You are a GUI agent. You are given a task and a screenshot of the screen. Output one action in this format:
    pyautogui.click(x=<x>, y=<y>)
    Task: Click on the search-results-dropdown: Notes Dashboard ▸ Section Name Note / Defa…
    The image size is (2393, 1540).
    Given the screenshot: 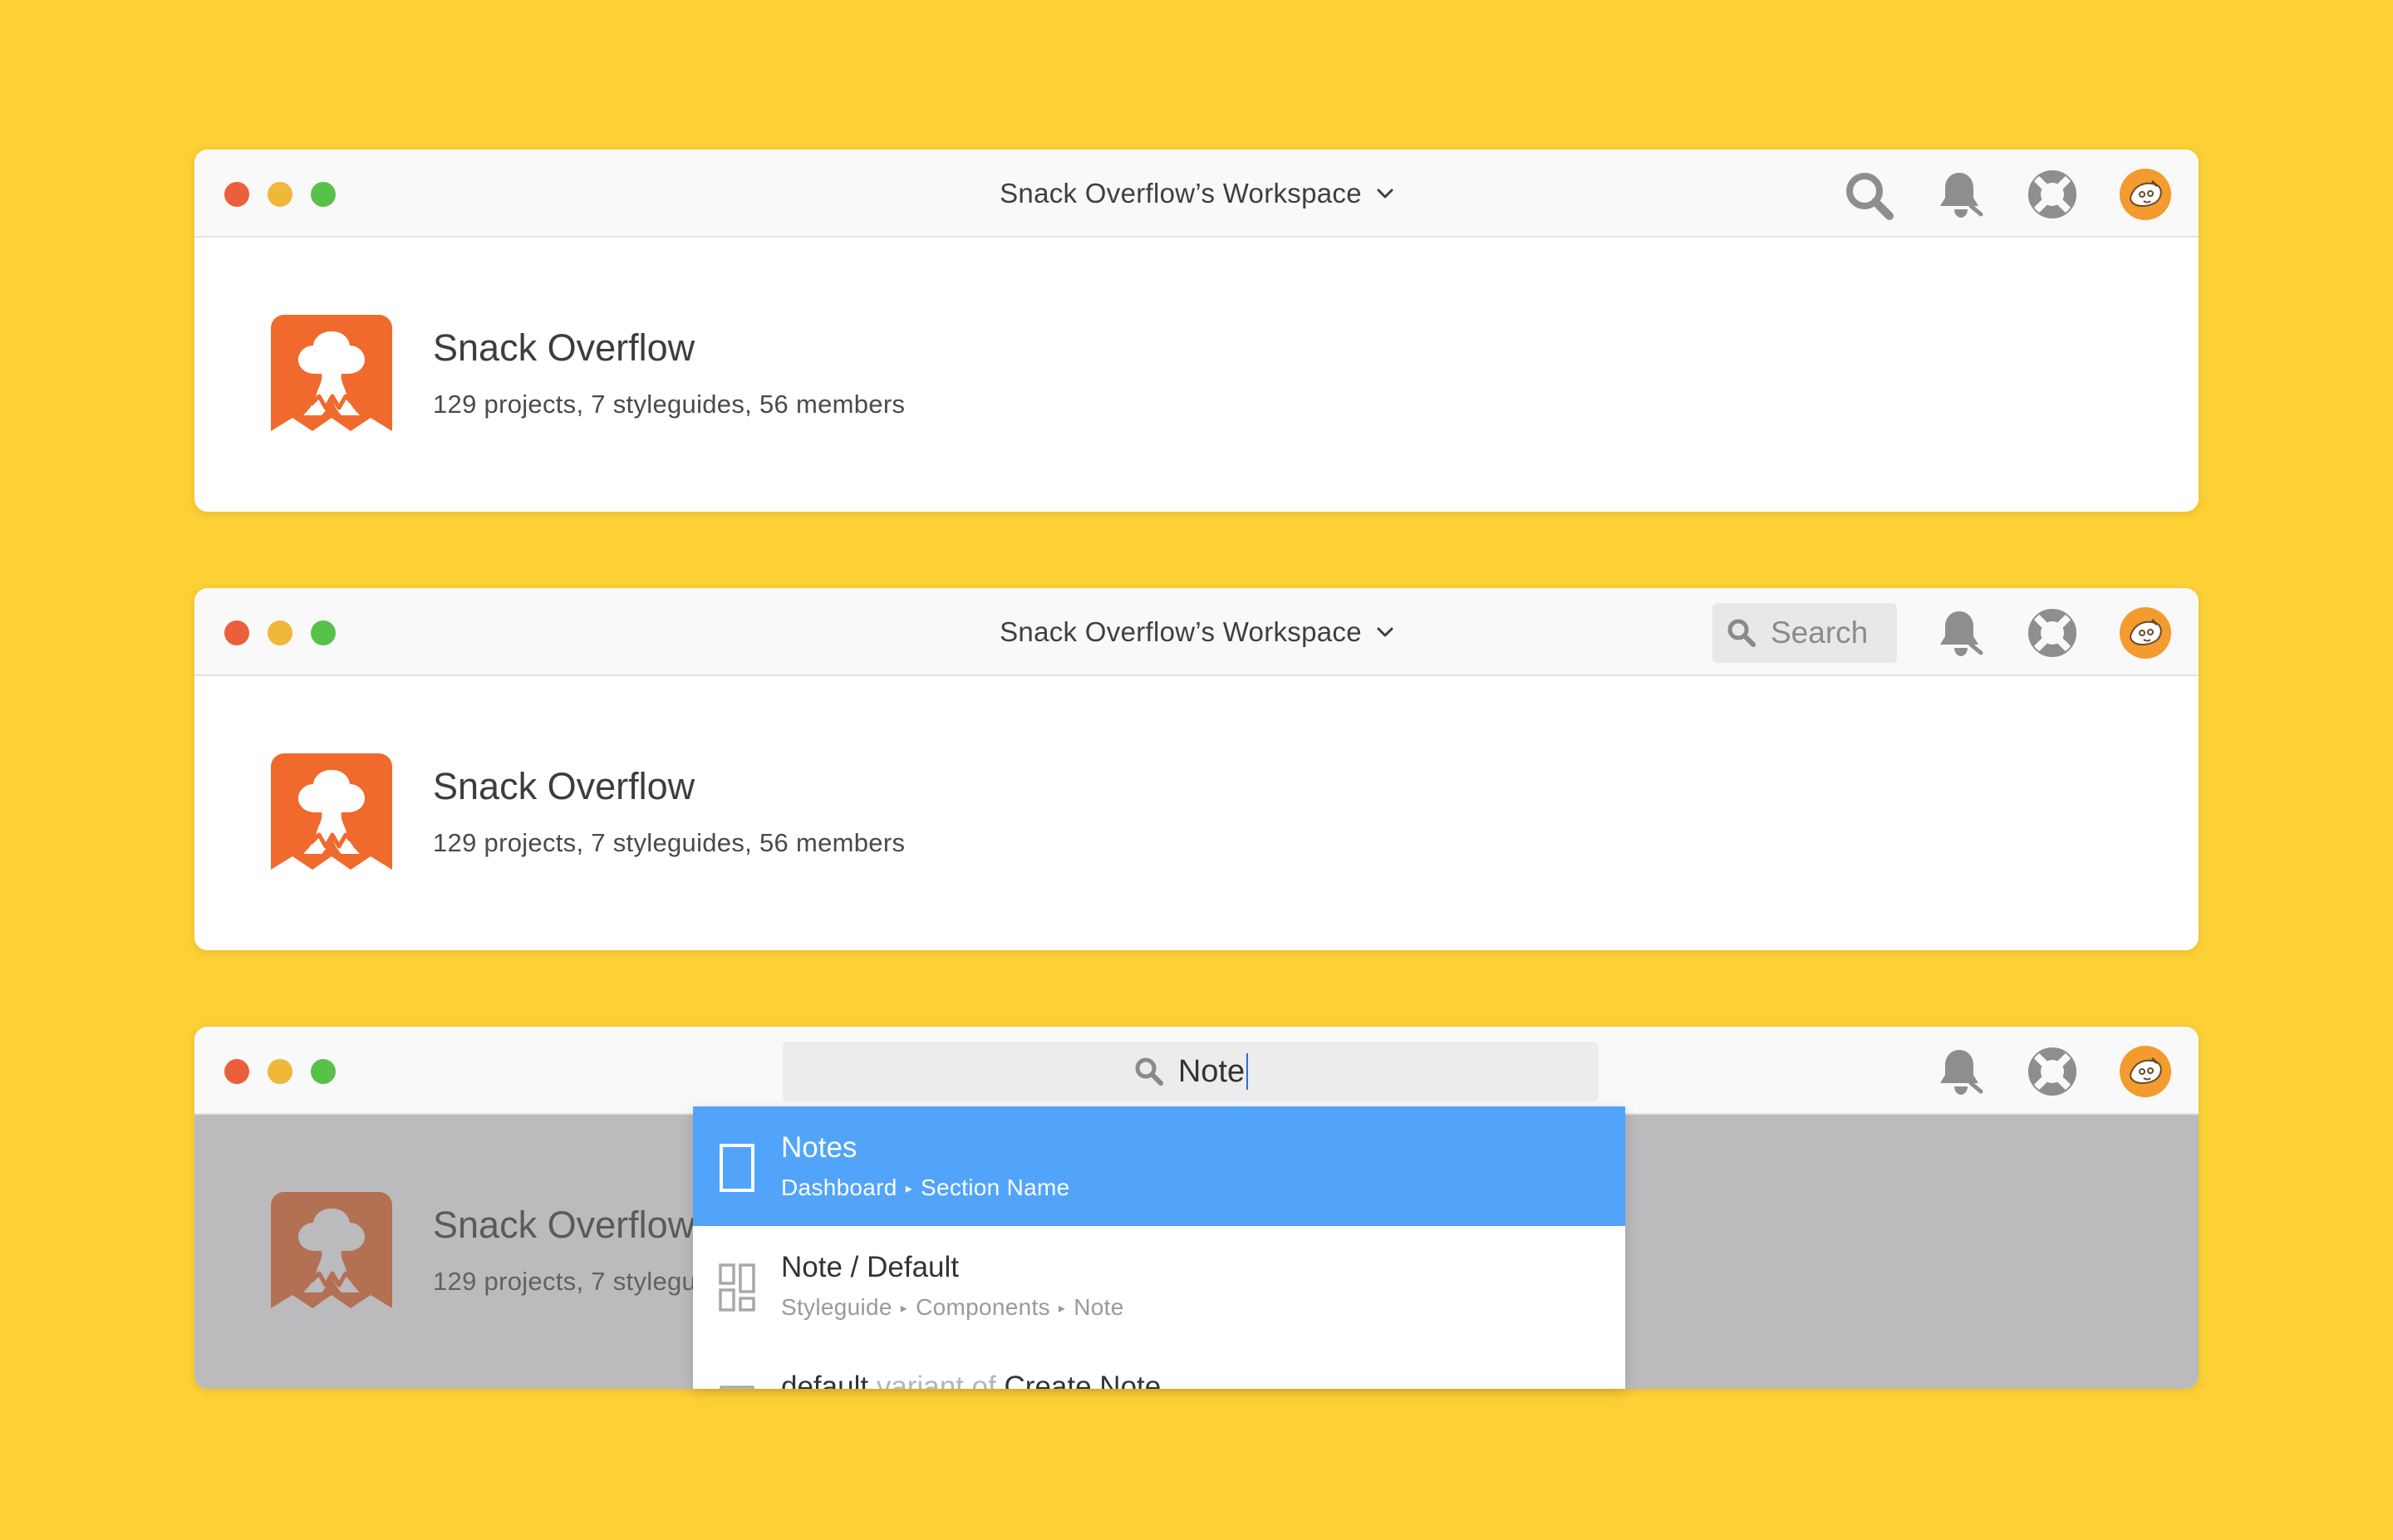 What is the action you would take?
    pyautogui.click(x=1159, y=1247)
    